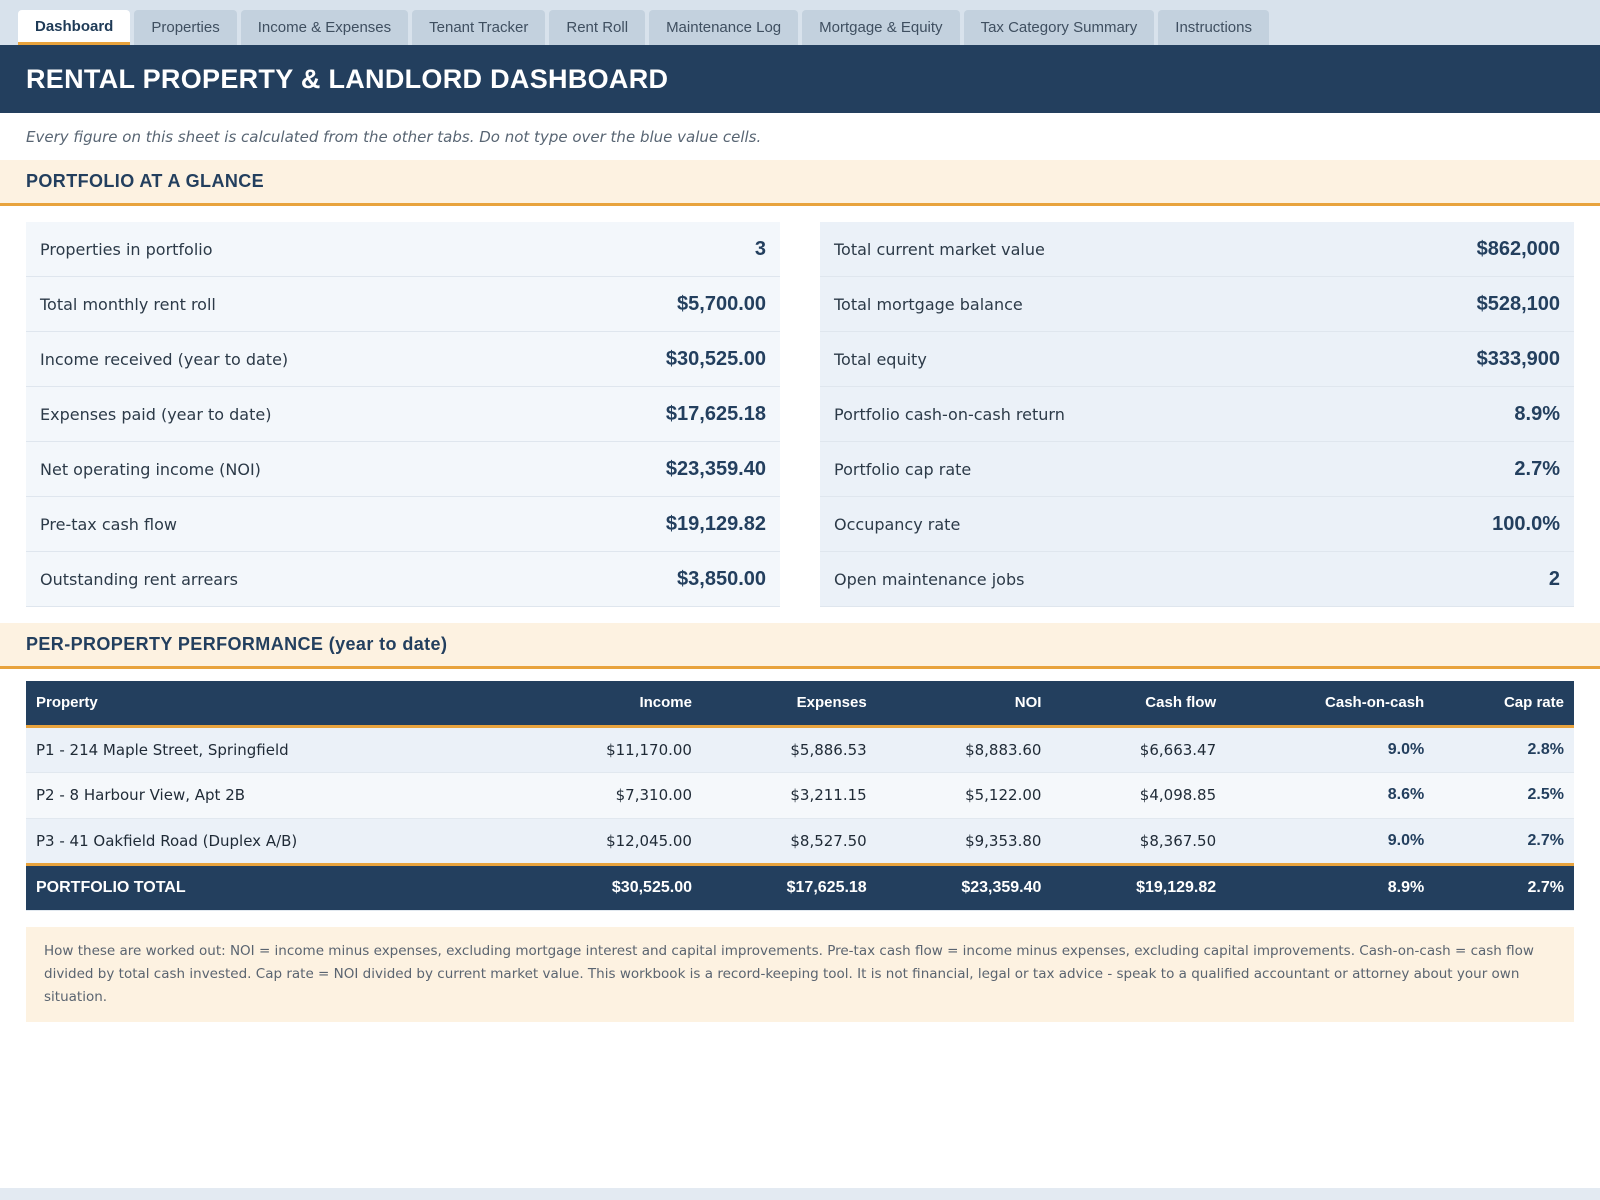  I want to click on cell-cash-flow: $4,098.85, so click(1139, 795).